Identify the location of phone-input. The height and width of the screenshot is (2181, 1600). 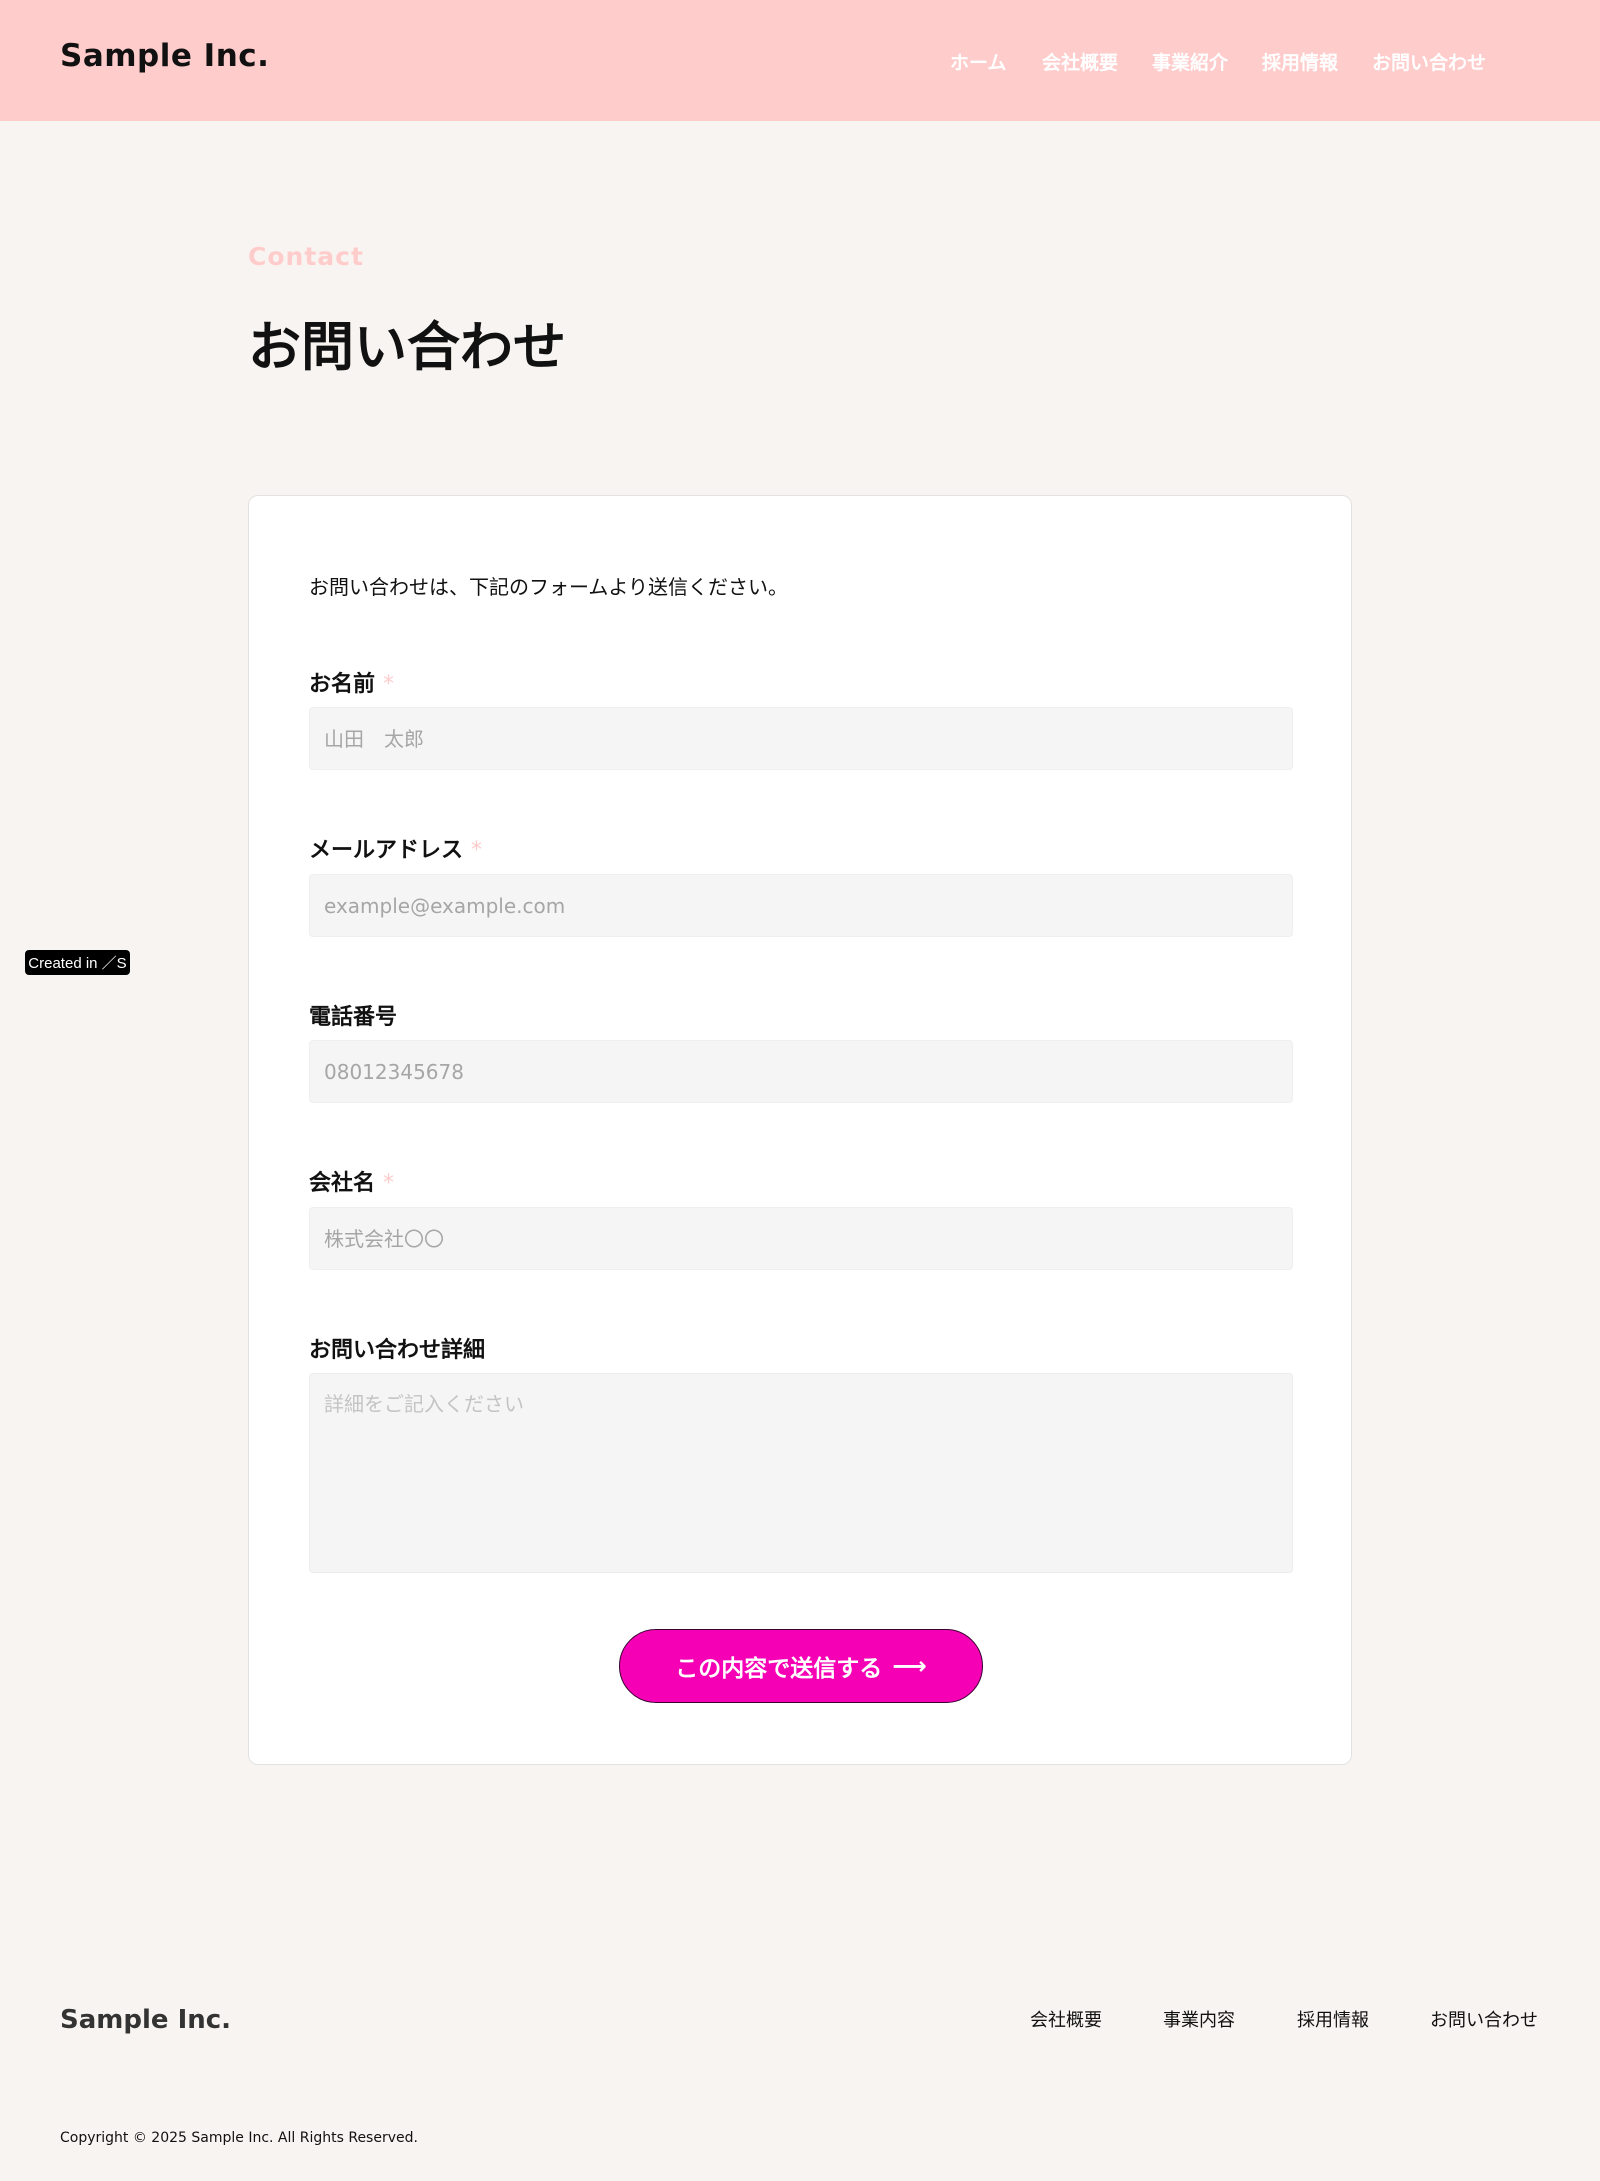
(801, 1071).